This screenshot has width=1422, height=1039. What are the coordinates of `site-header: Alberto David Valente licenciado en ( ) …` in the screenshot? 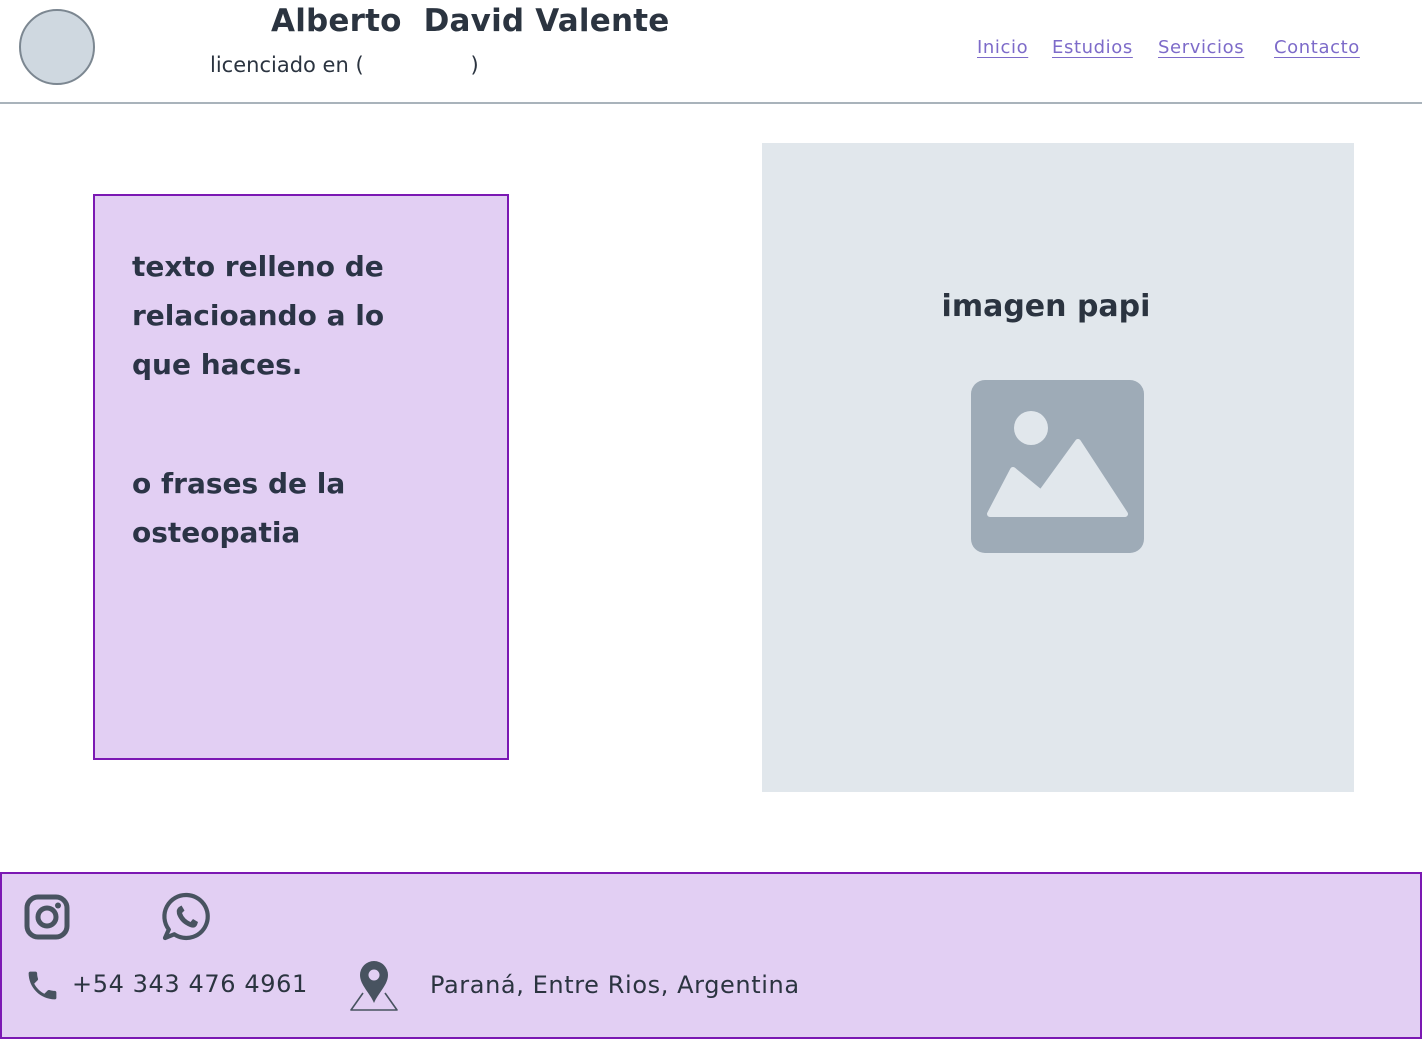 It's located at (711, 52).